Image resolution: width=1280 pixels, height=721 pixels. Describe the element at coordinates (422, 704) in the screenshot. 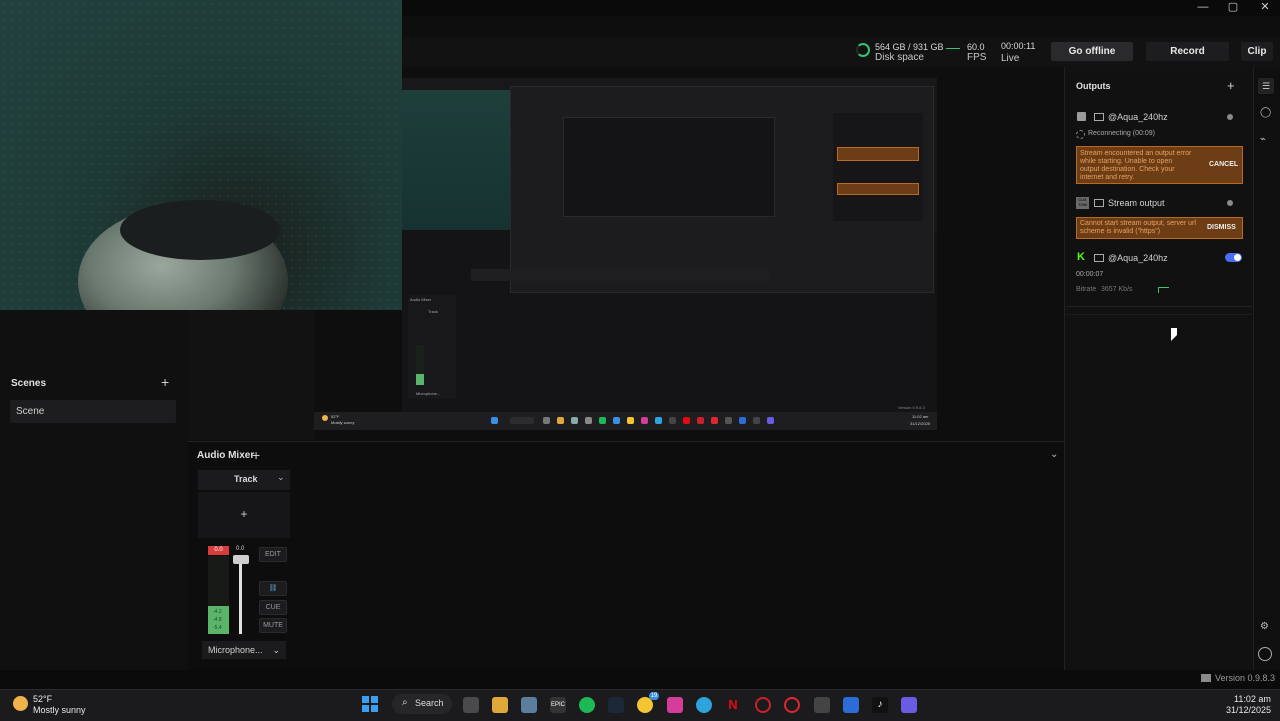

I see `taskbar-search: ⌕ Search` at that location.